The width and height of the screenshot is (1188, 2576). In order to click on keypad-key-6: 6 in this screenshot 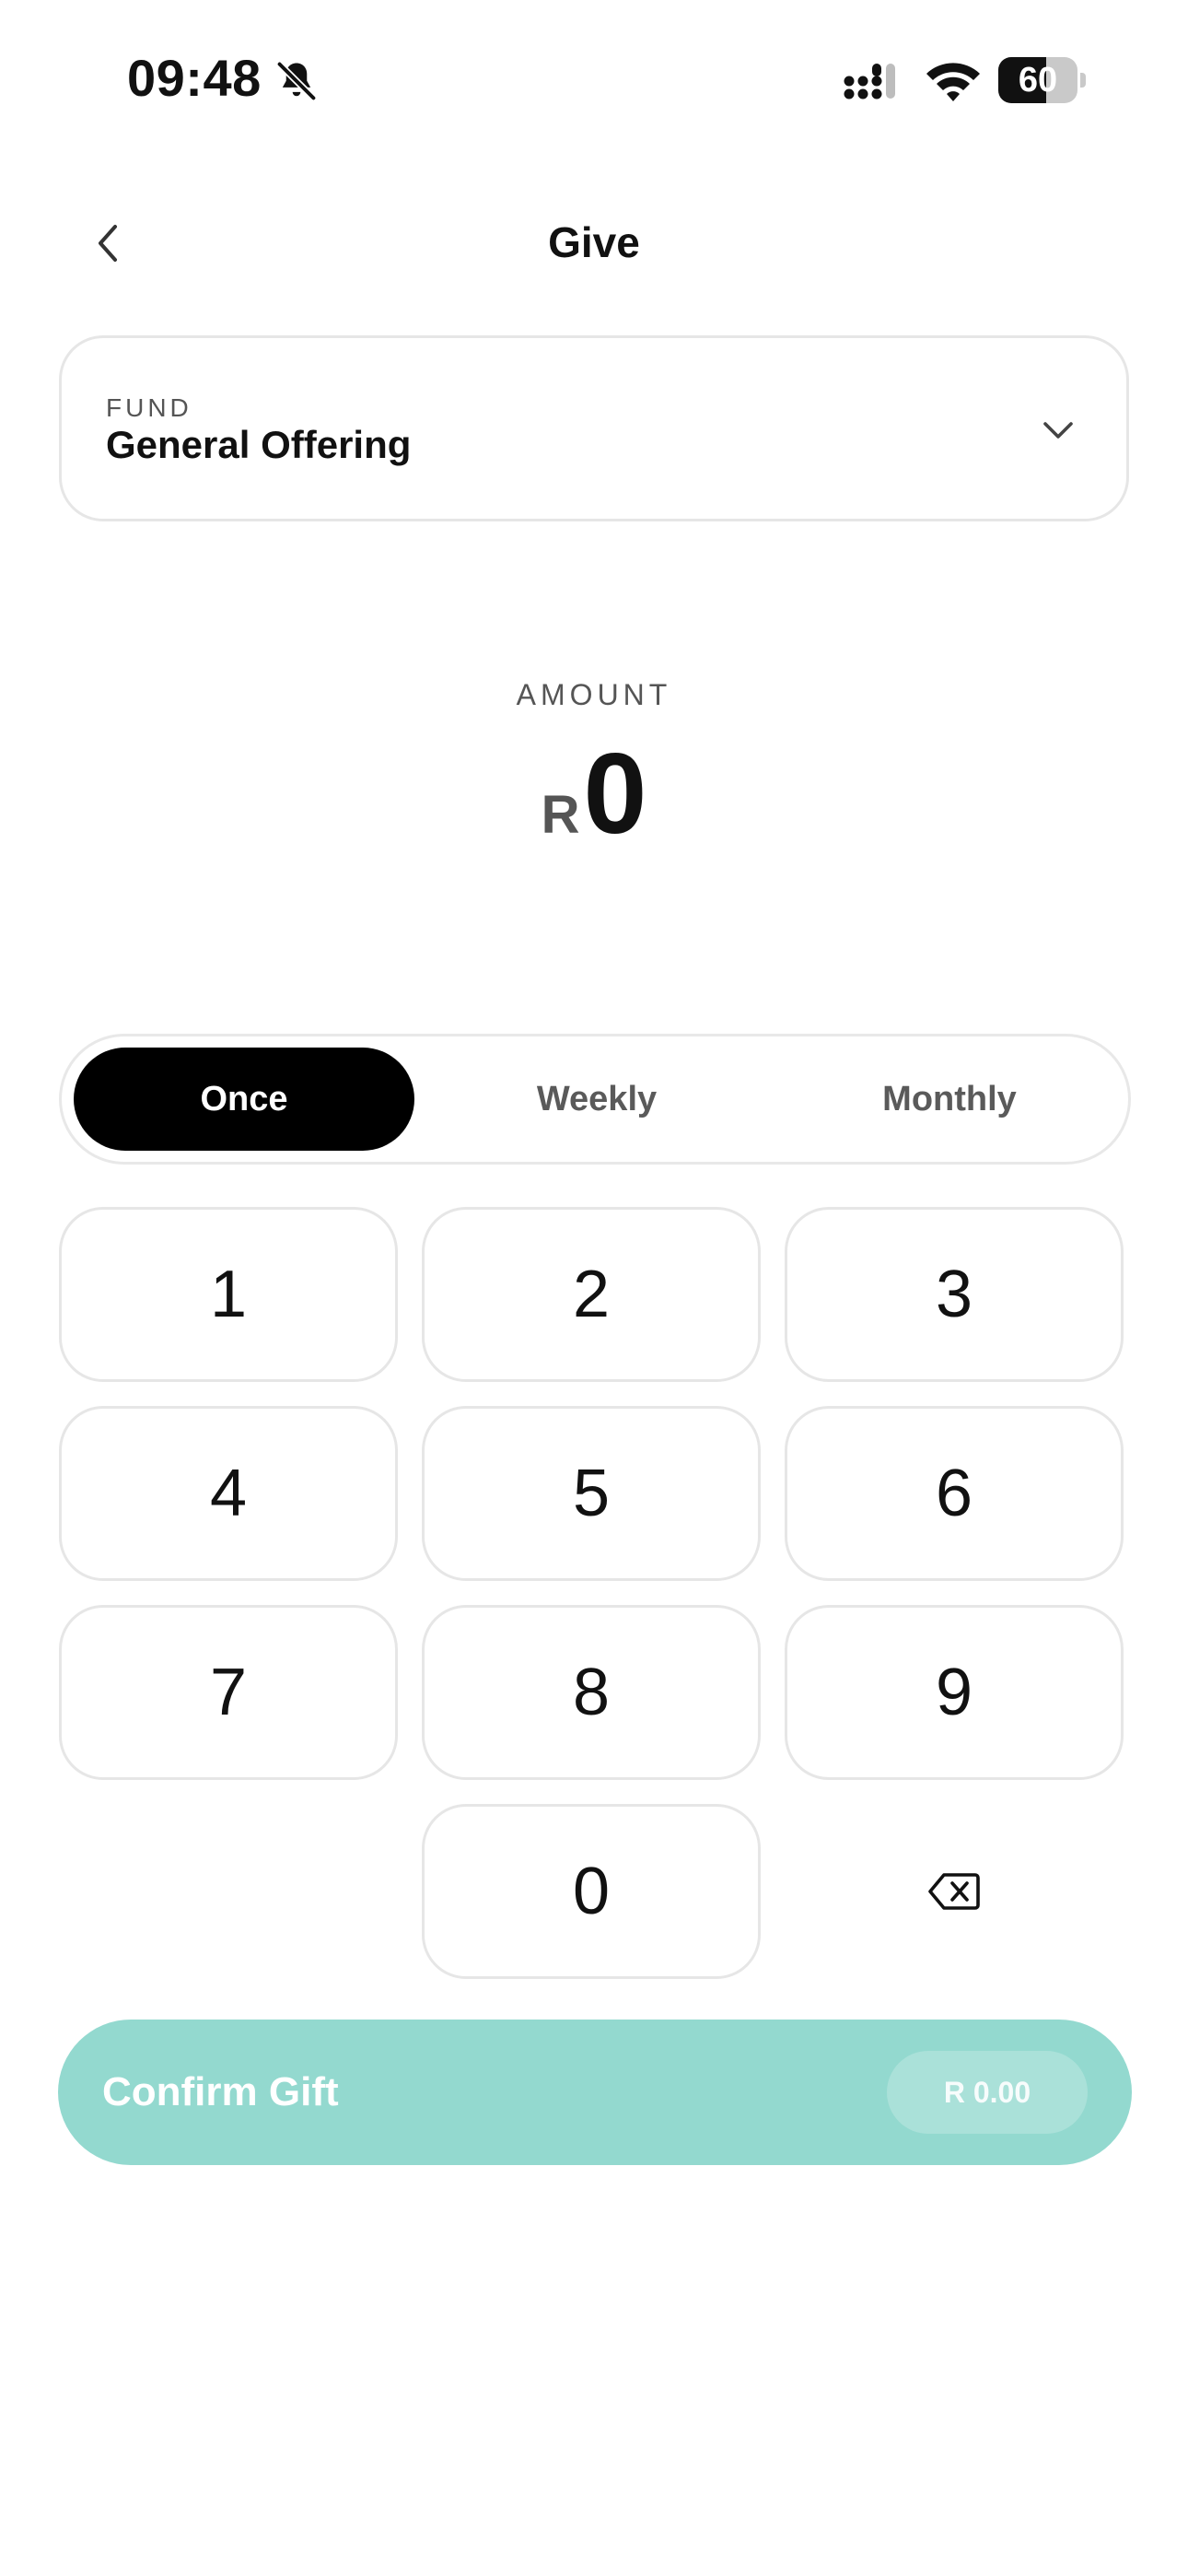, I will do `click(954, 1493)`.